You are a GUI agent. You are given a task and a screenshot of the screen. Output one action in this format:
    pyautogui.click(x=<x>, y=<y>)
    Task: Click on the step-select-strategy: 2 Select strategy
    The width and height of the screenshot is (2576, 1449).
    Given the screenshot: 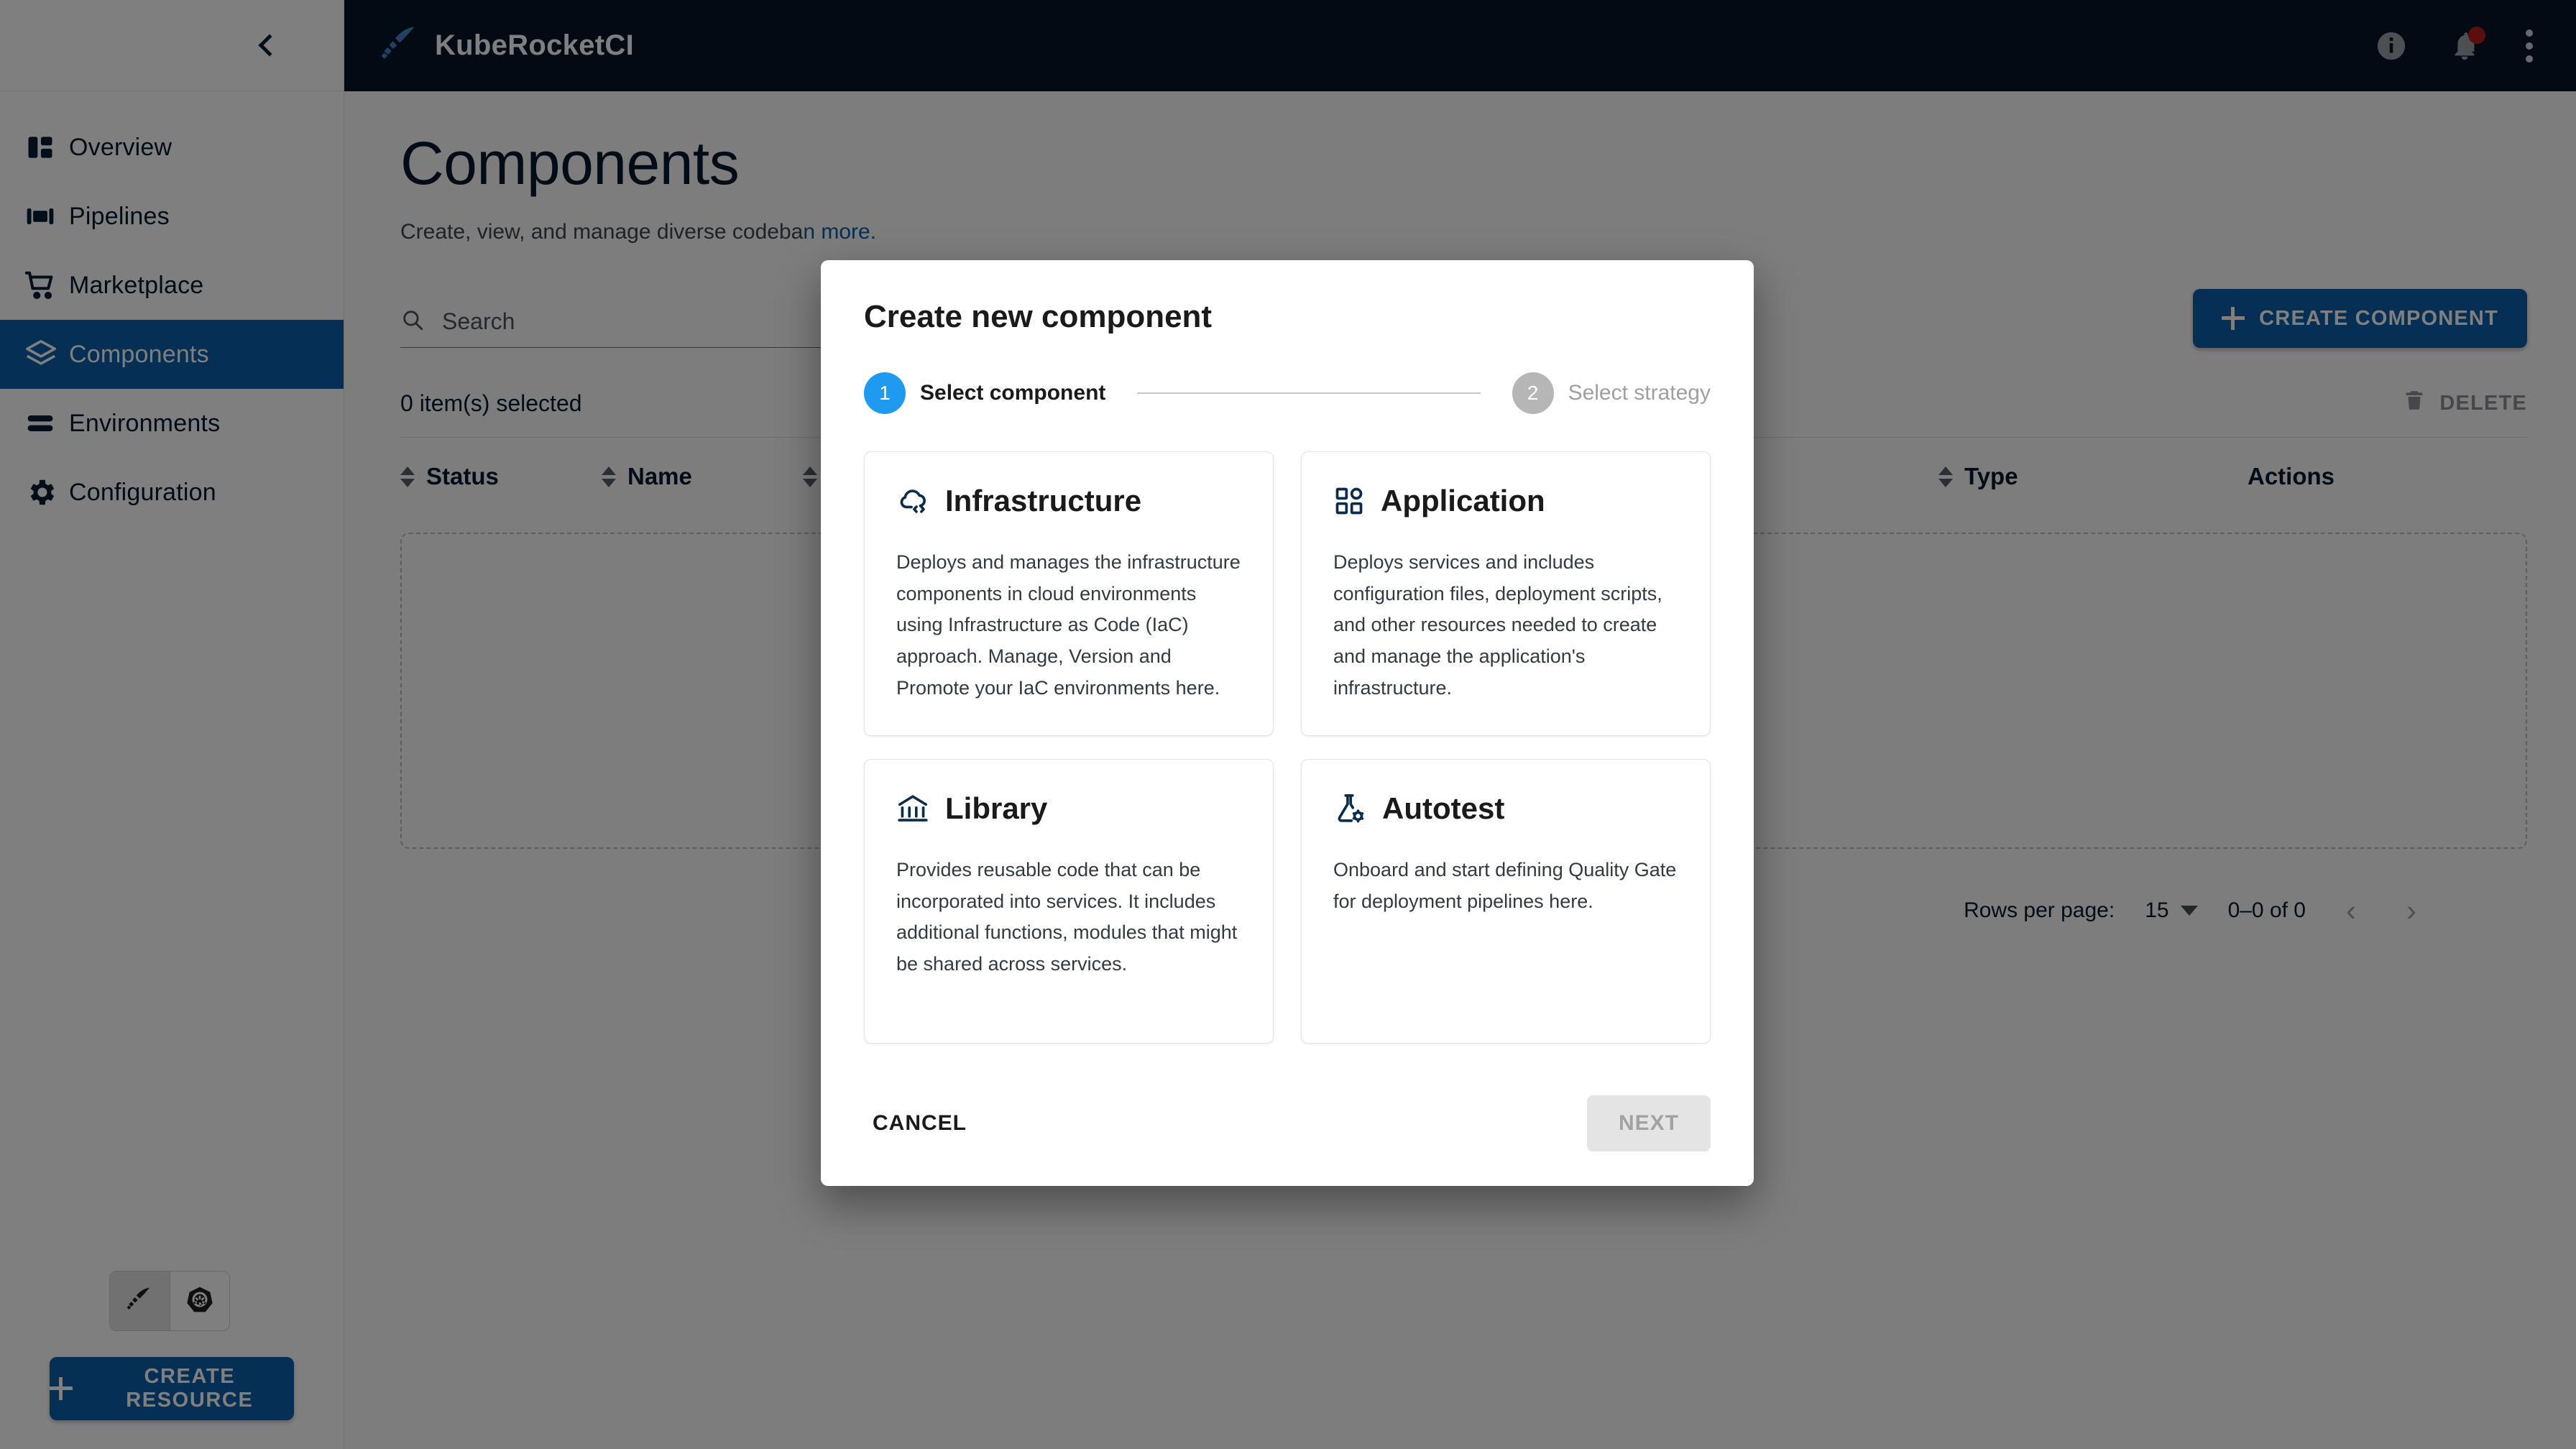 What is the action you would take?
    pyautogui.click(x=1611, y=393)
    